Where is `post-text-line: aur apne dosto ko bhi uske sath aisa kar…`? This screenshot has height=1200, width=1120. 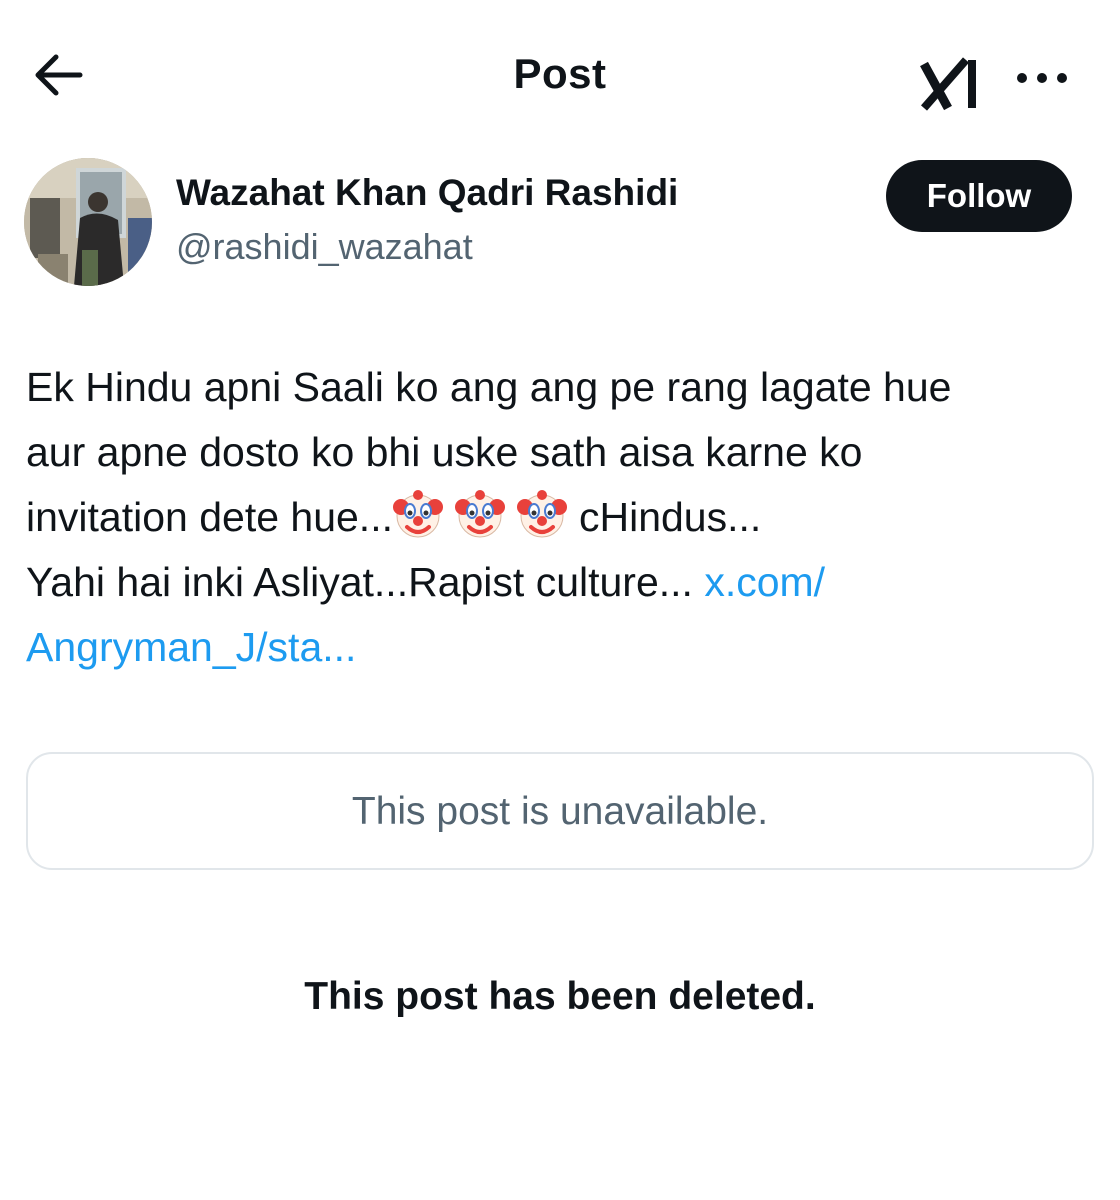
post-text-line: aur apne dosto ko bhi uske sath aisa kar… is located at coordinates (444, 452).